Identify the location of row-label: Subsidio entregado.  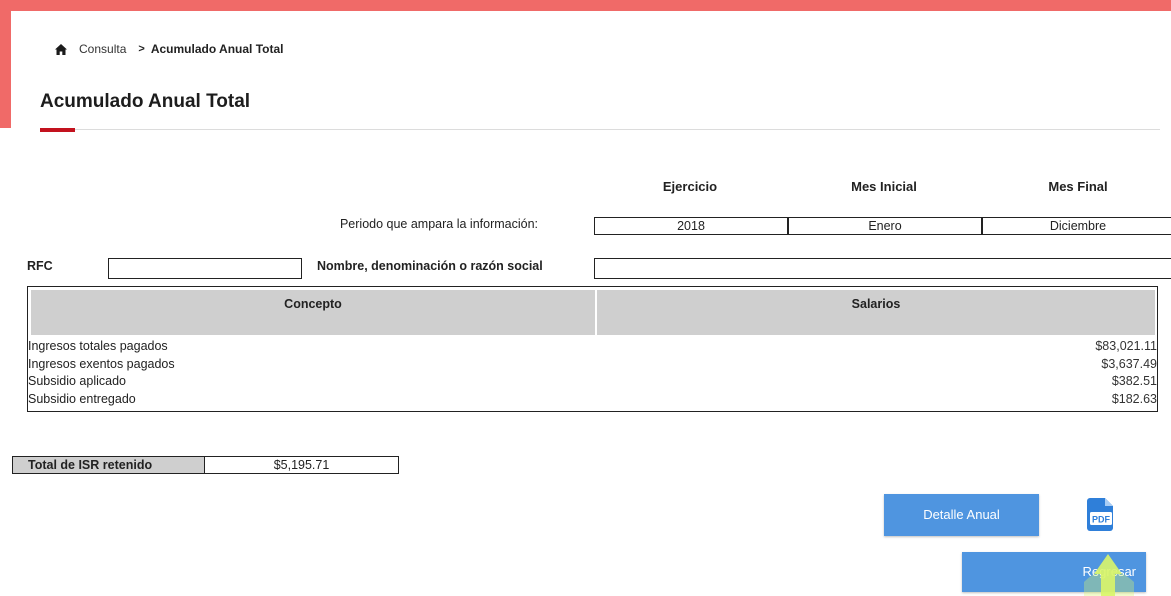
(82, 398).